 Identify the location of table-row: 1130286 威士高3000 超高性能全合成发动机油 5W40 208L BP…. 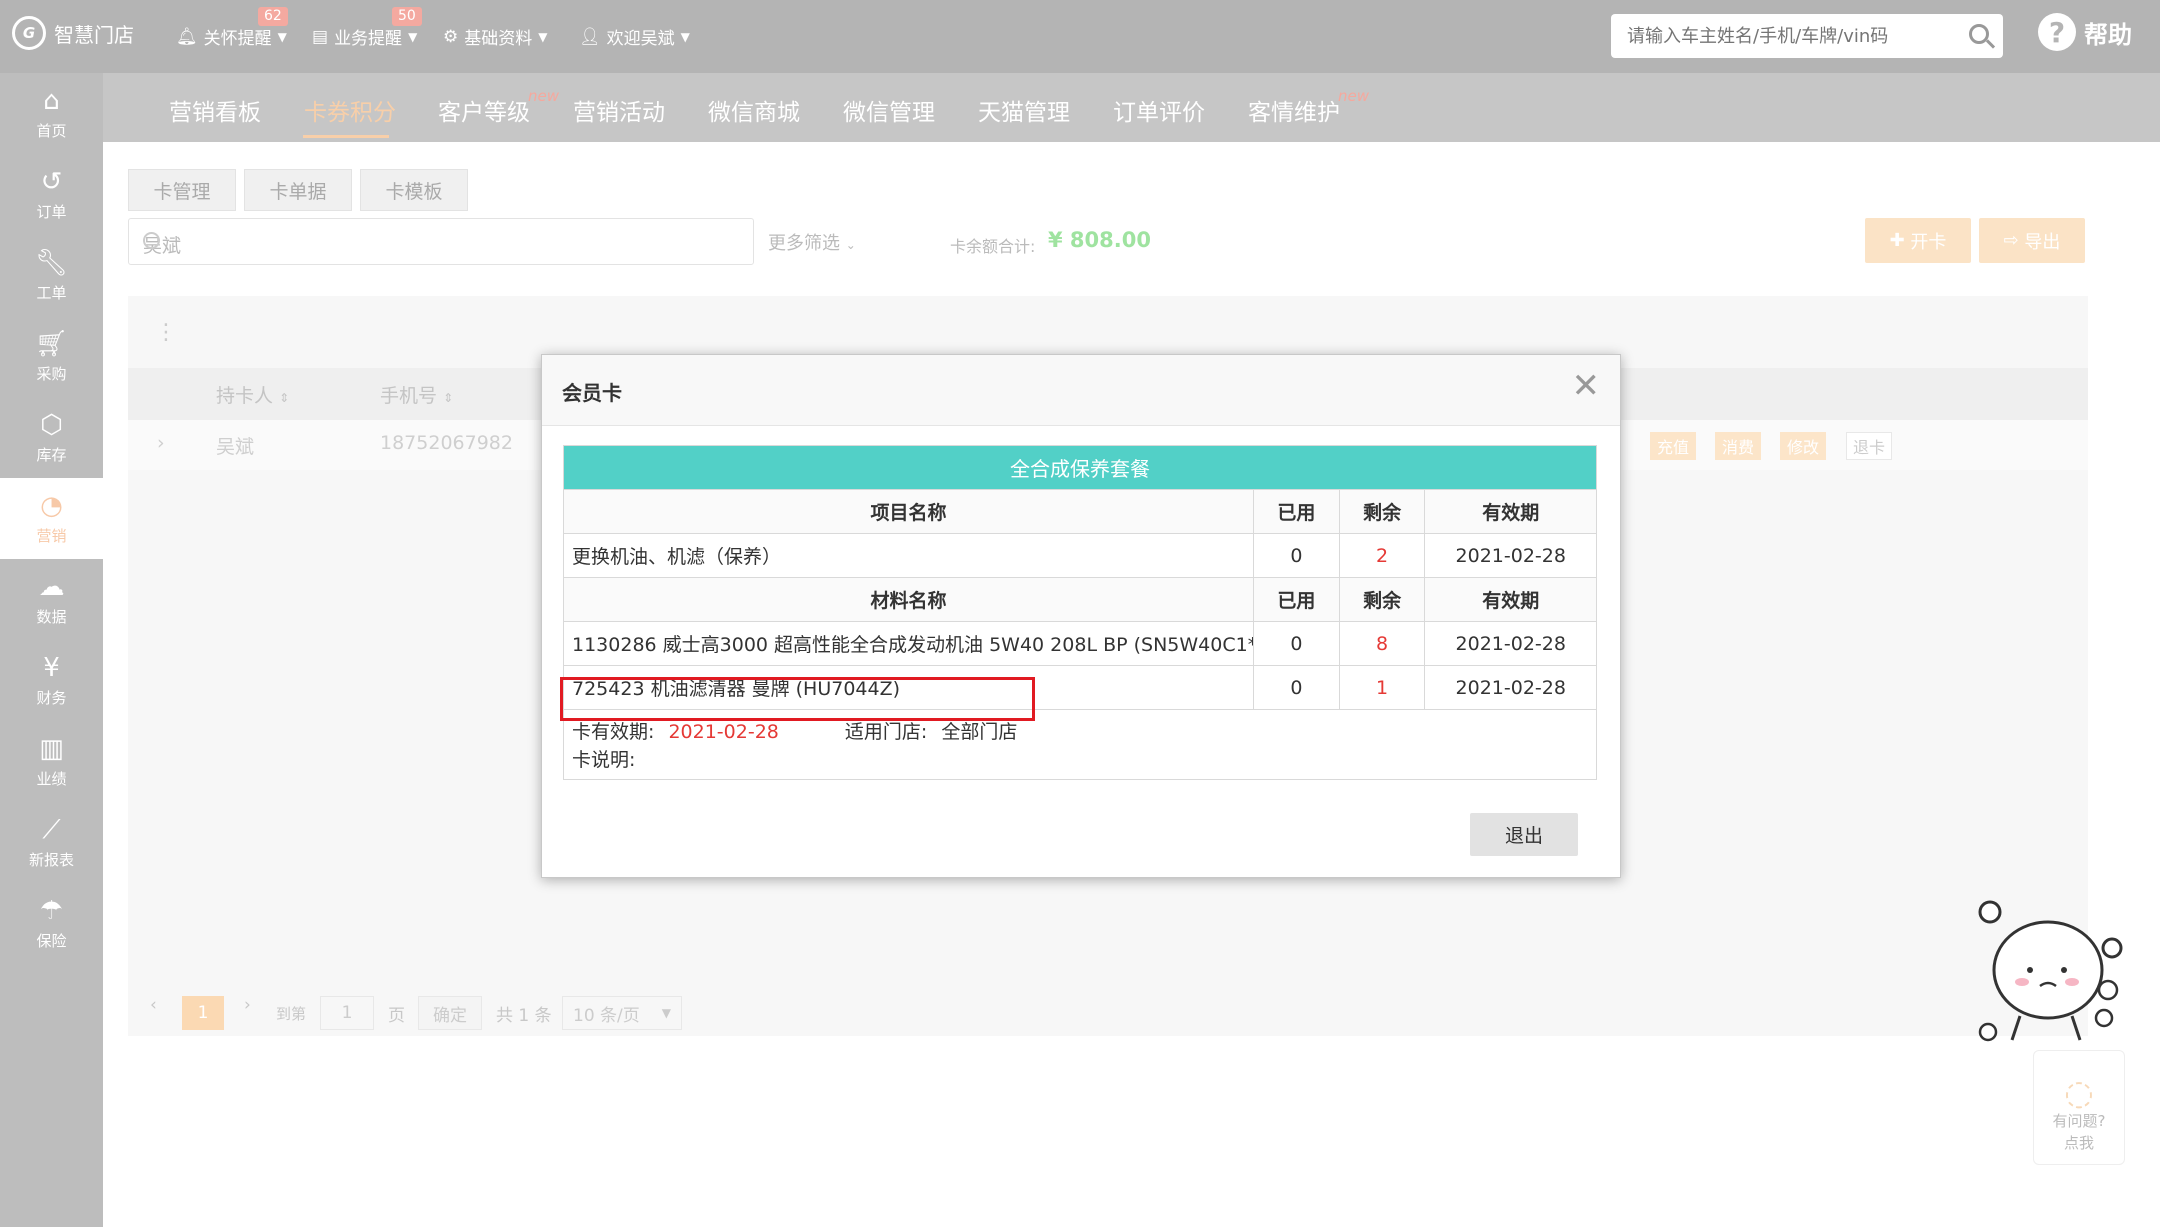
(1080, 643).